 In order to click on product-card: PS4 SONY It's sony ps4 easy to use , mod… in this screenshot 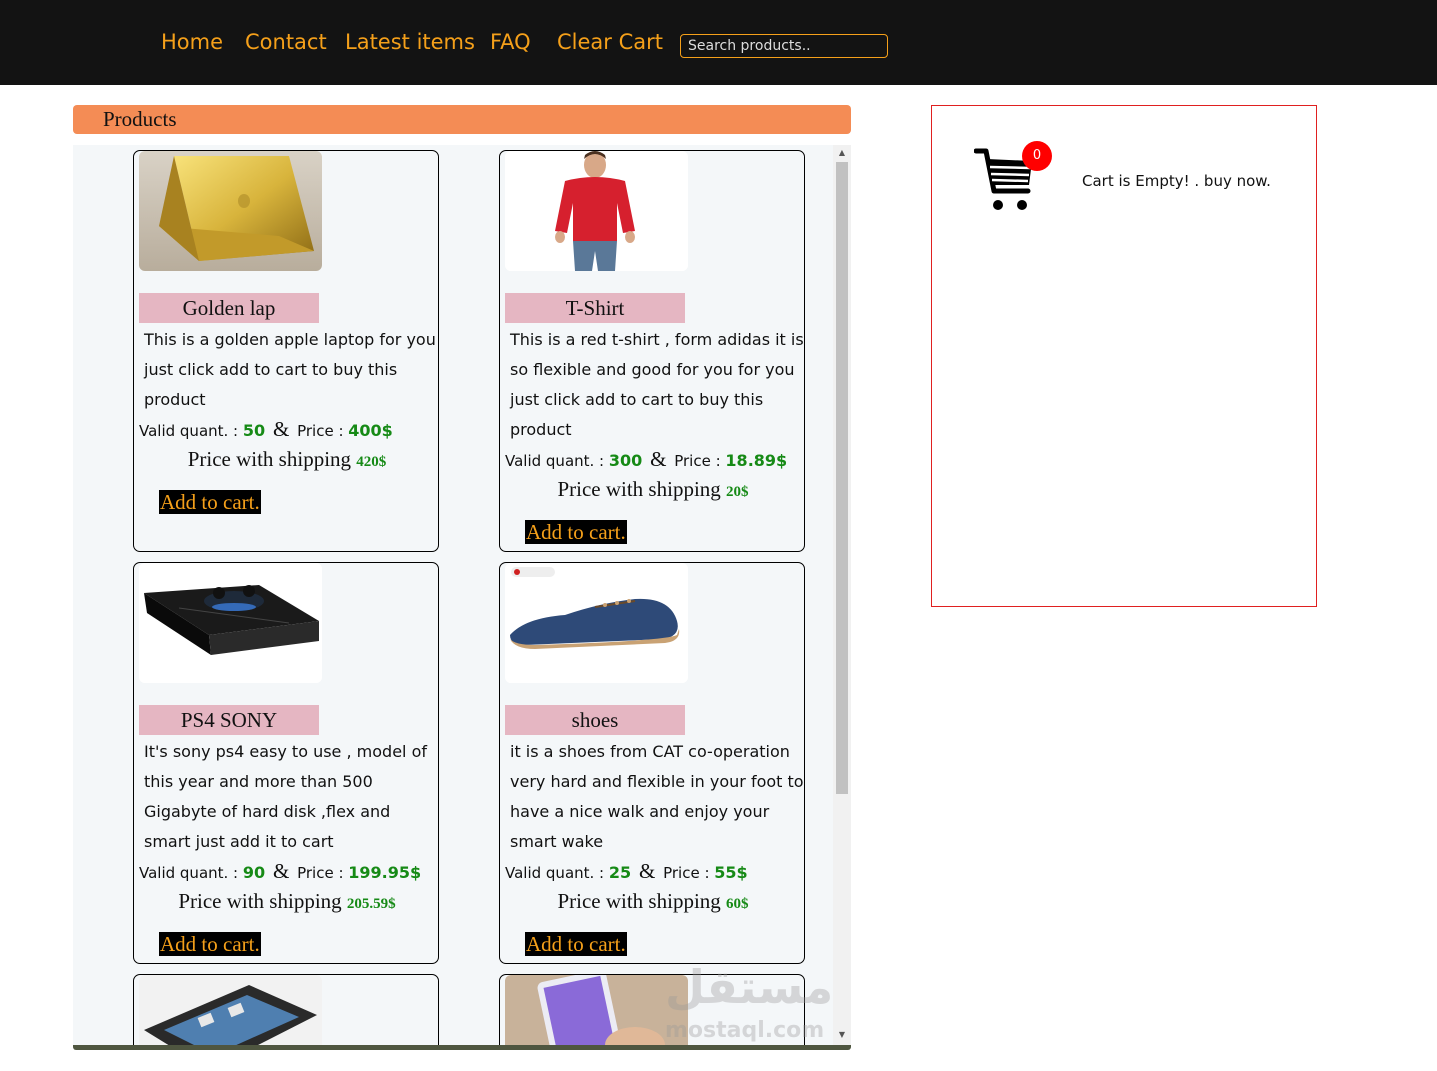, I will do `click(286, 763)`.